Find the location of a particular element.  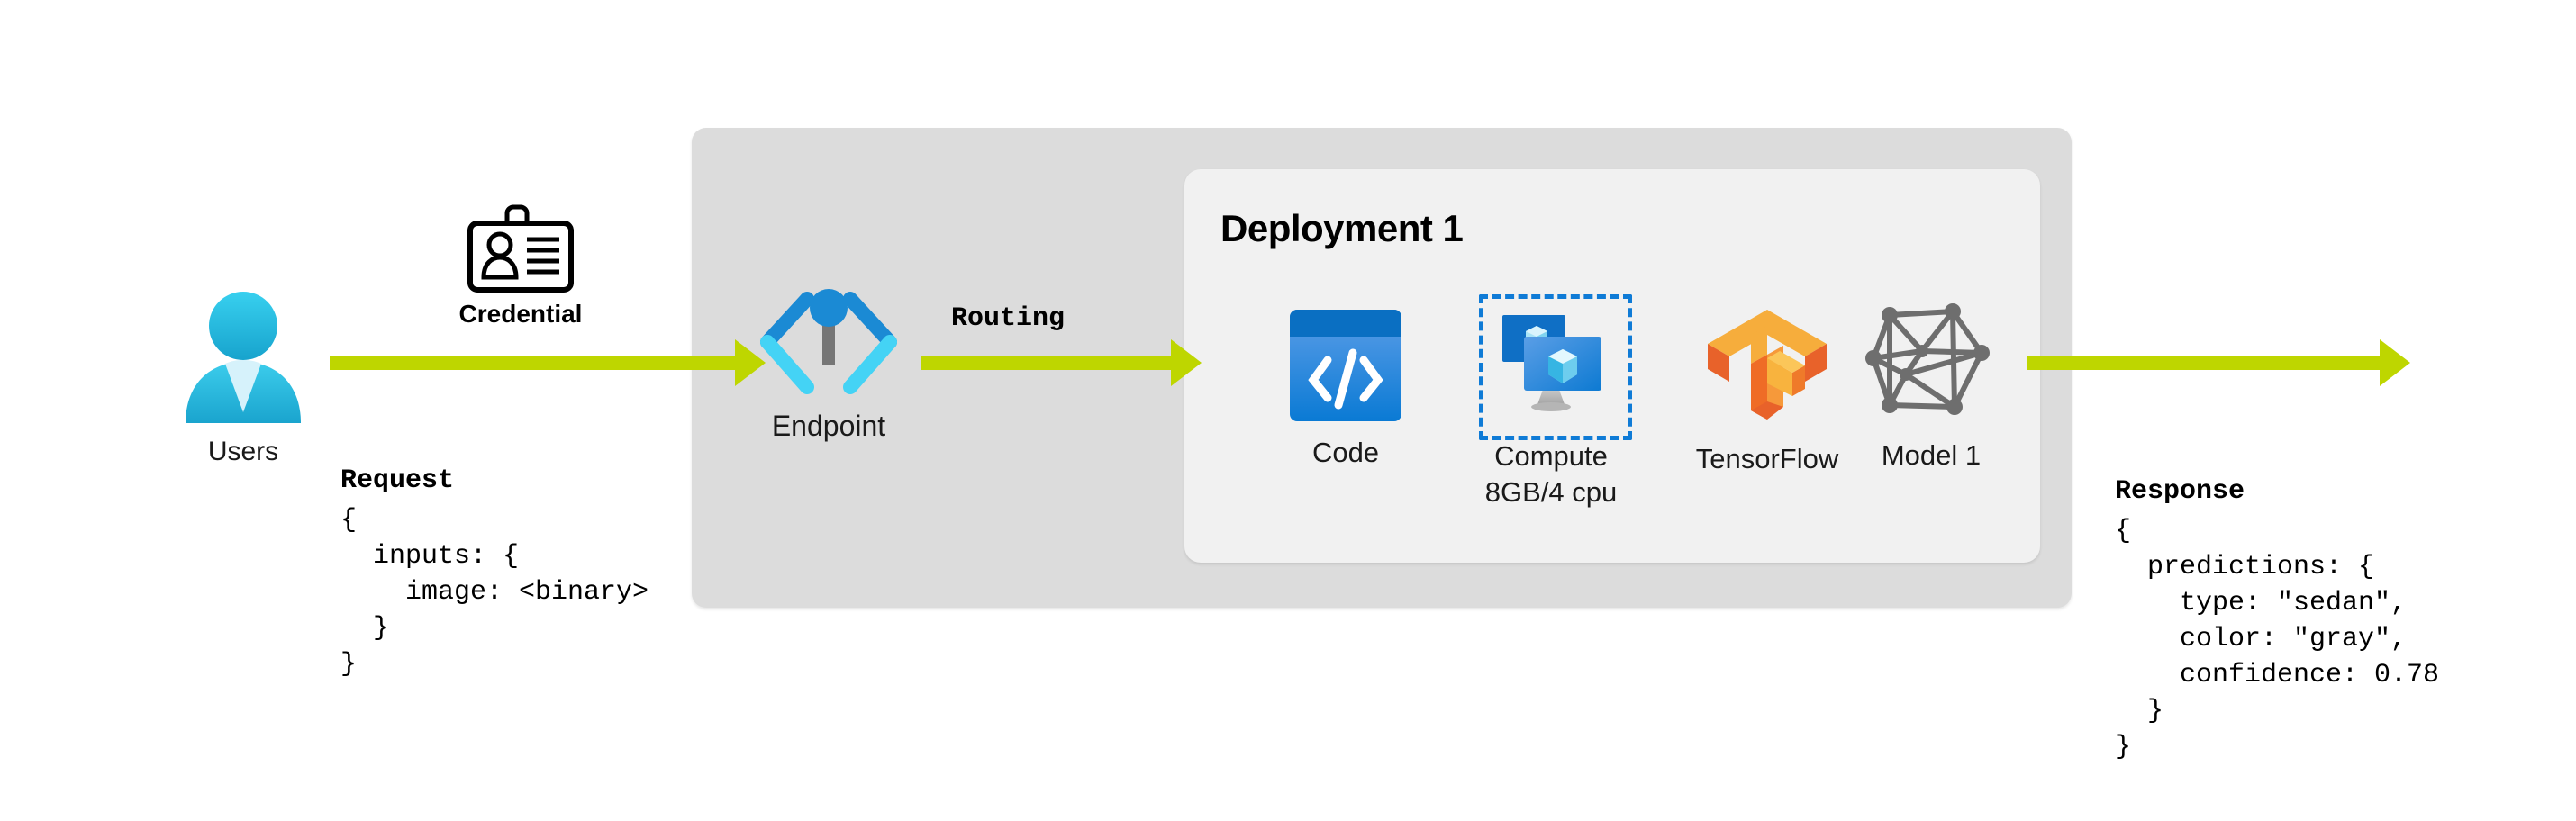

users-icon is located at coordinates (243, 358).